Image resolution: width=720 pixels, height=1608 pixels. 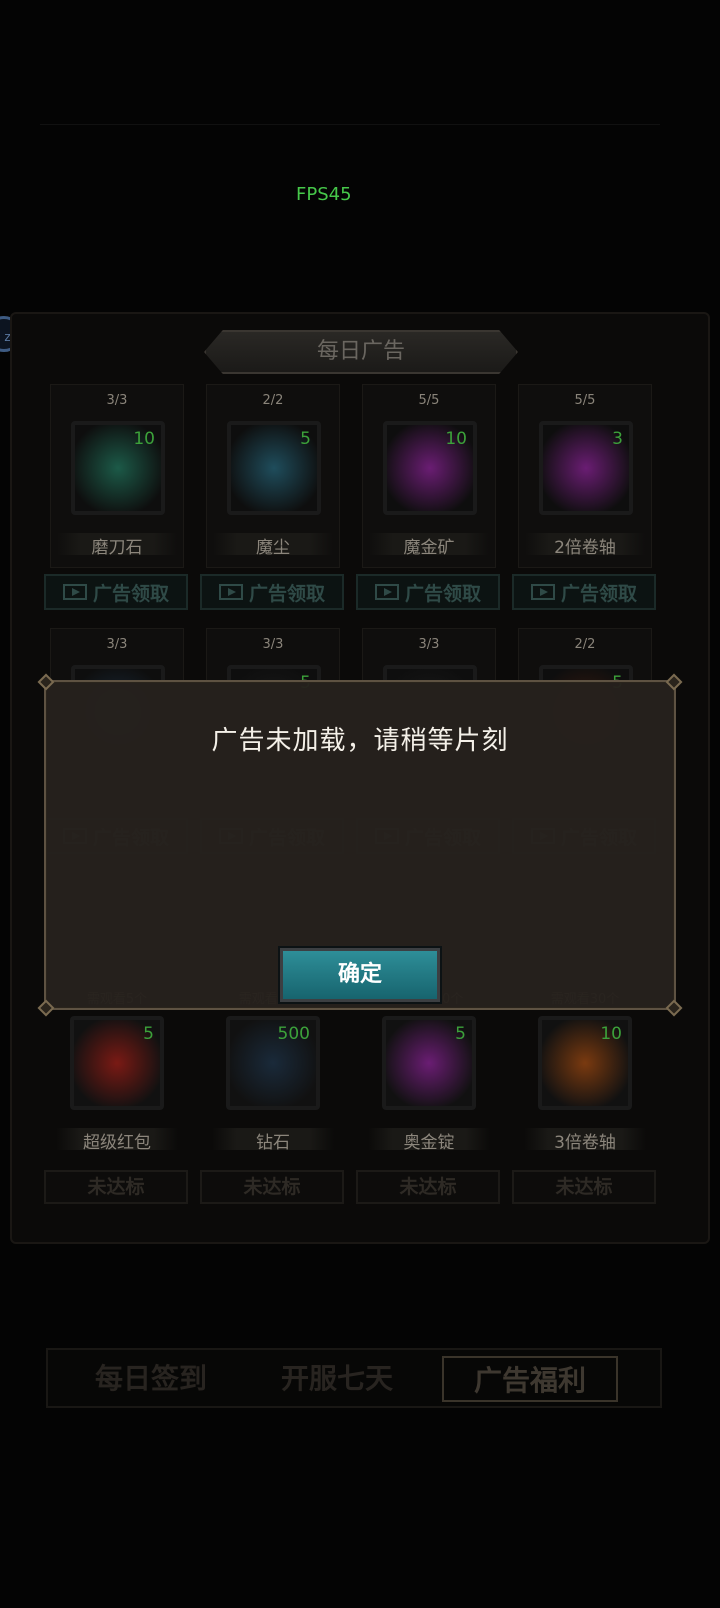 I want to click on ingot-icon: 5, so click(x=429, y=1063).